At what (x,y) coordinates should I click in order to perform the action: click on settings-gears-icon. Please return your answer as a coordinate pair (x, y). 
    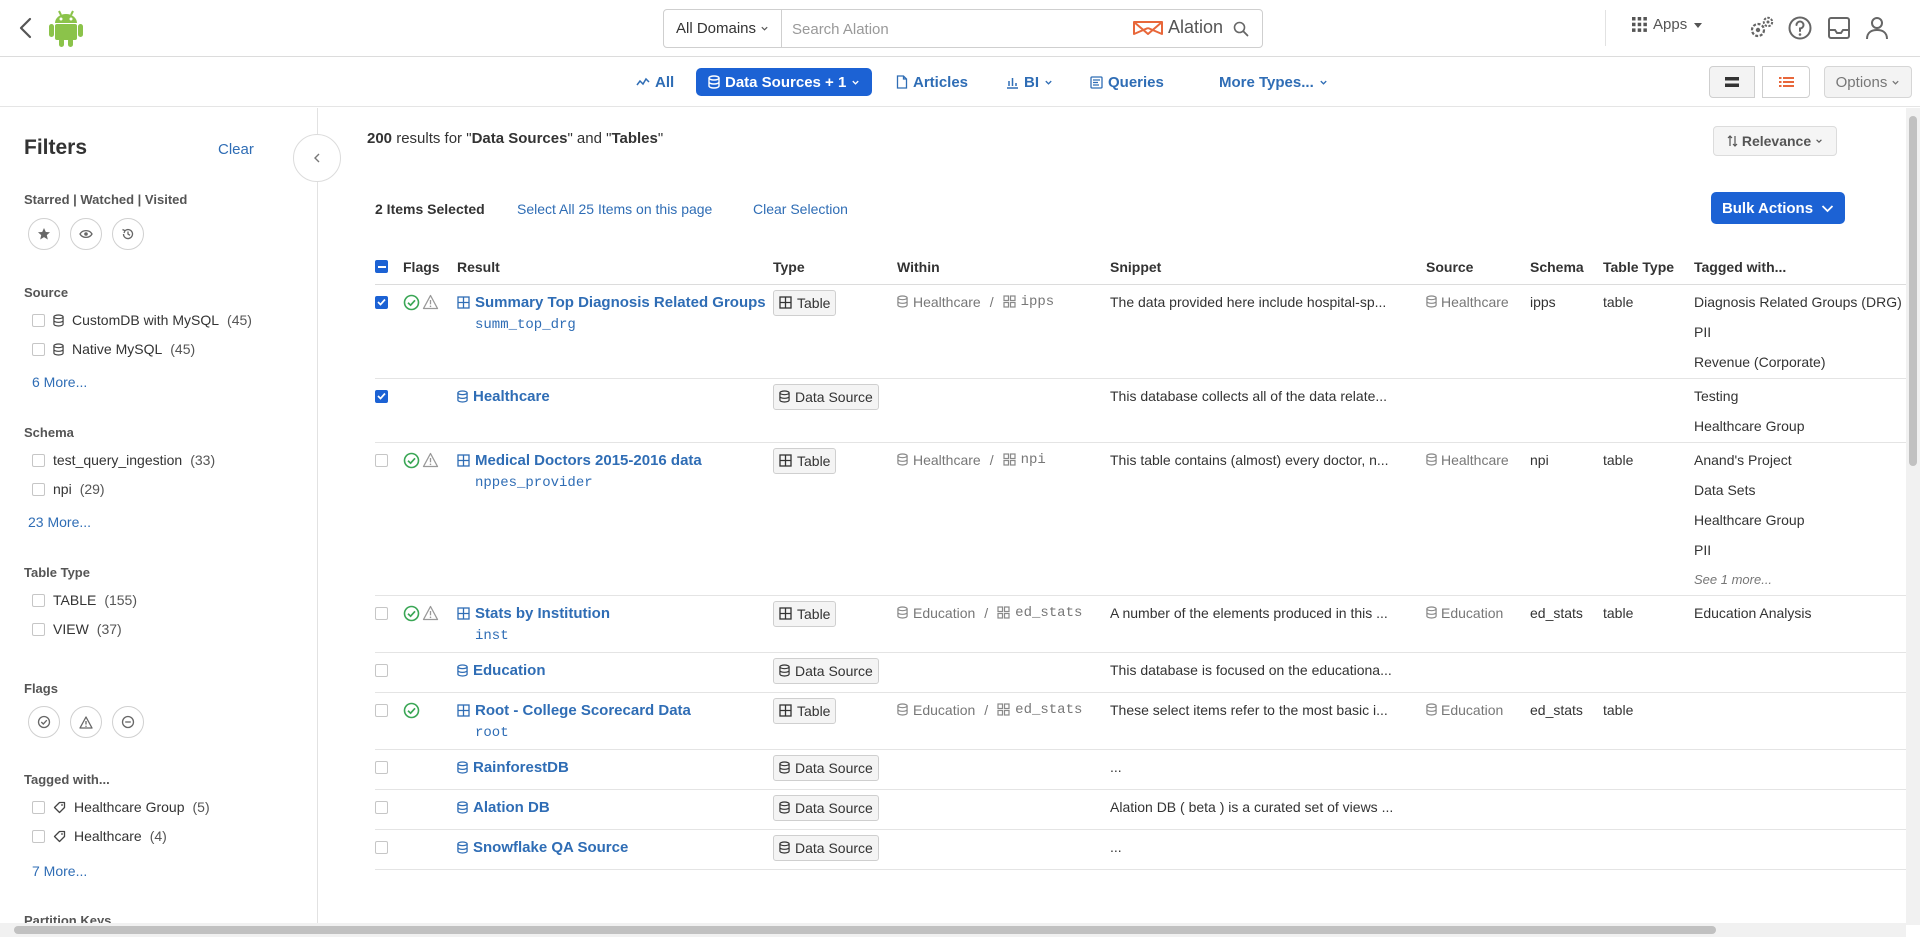
    Looking at the image, I should click on (1762, 28).